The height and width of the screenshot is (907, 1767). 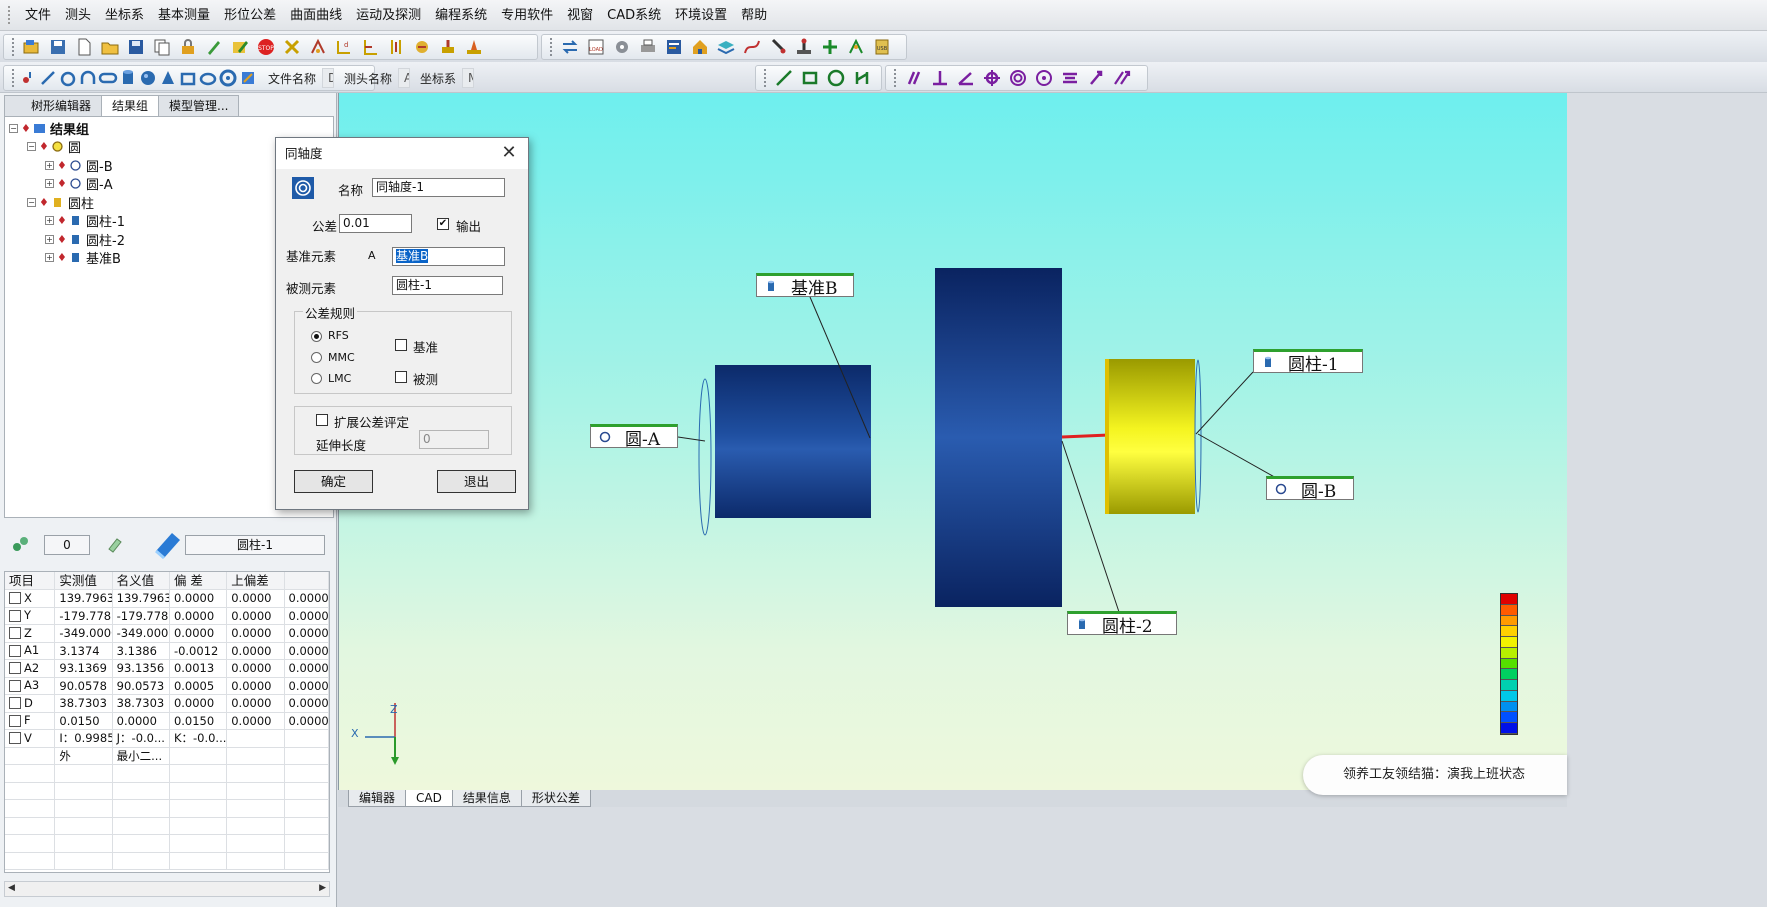 What do you see at coordinates (316, 336) in the screenshot?
I see `rfs-radio` at bounding box center [316, 336].